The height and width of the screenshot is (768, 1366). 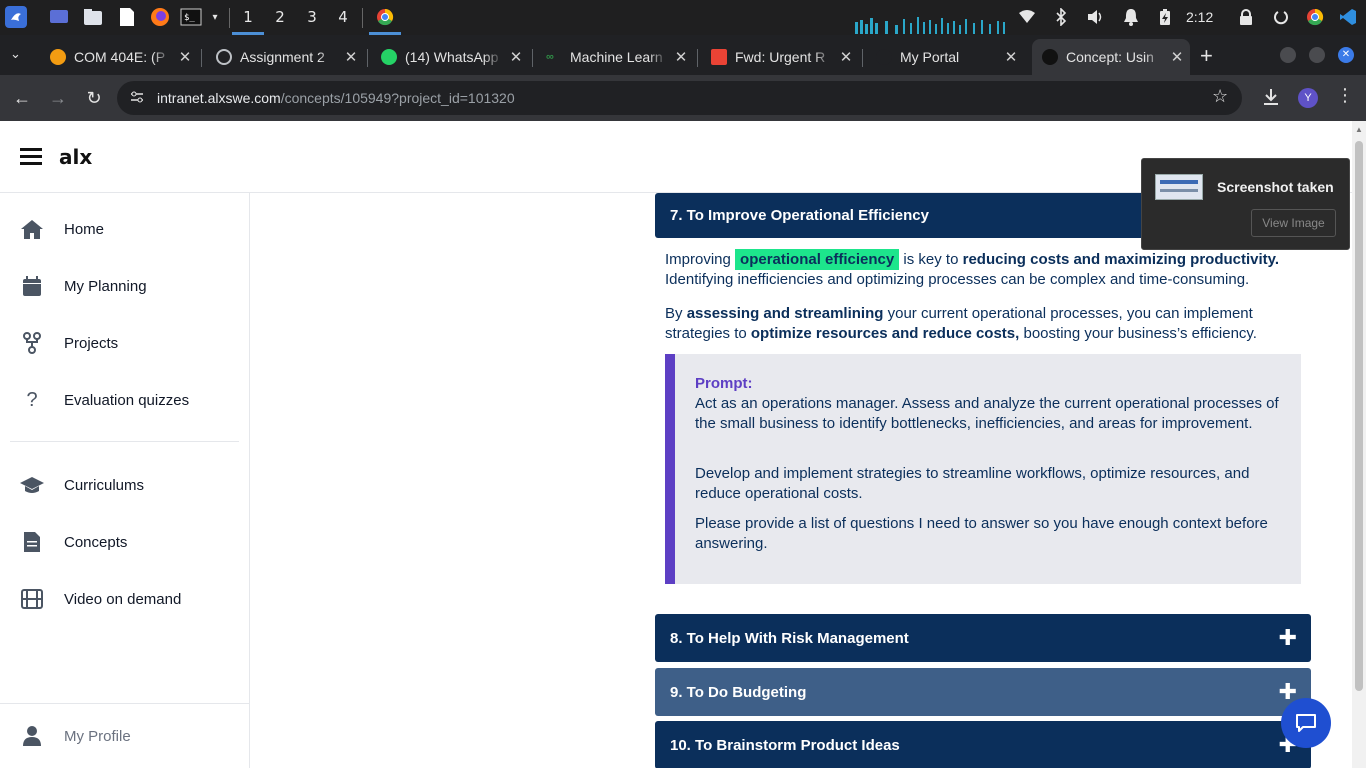 What do you see at coordinates (1206, 56) in the screenshot?
I see `new-tab-button: +` at bounding box center [1206, 56].